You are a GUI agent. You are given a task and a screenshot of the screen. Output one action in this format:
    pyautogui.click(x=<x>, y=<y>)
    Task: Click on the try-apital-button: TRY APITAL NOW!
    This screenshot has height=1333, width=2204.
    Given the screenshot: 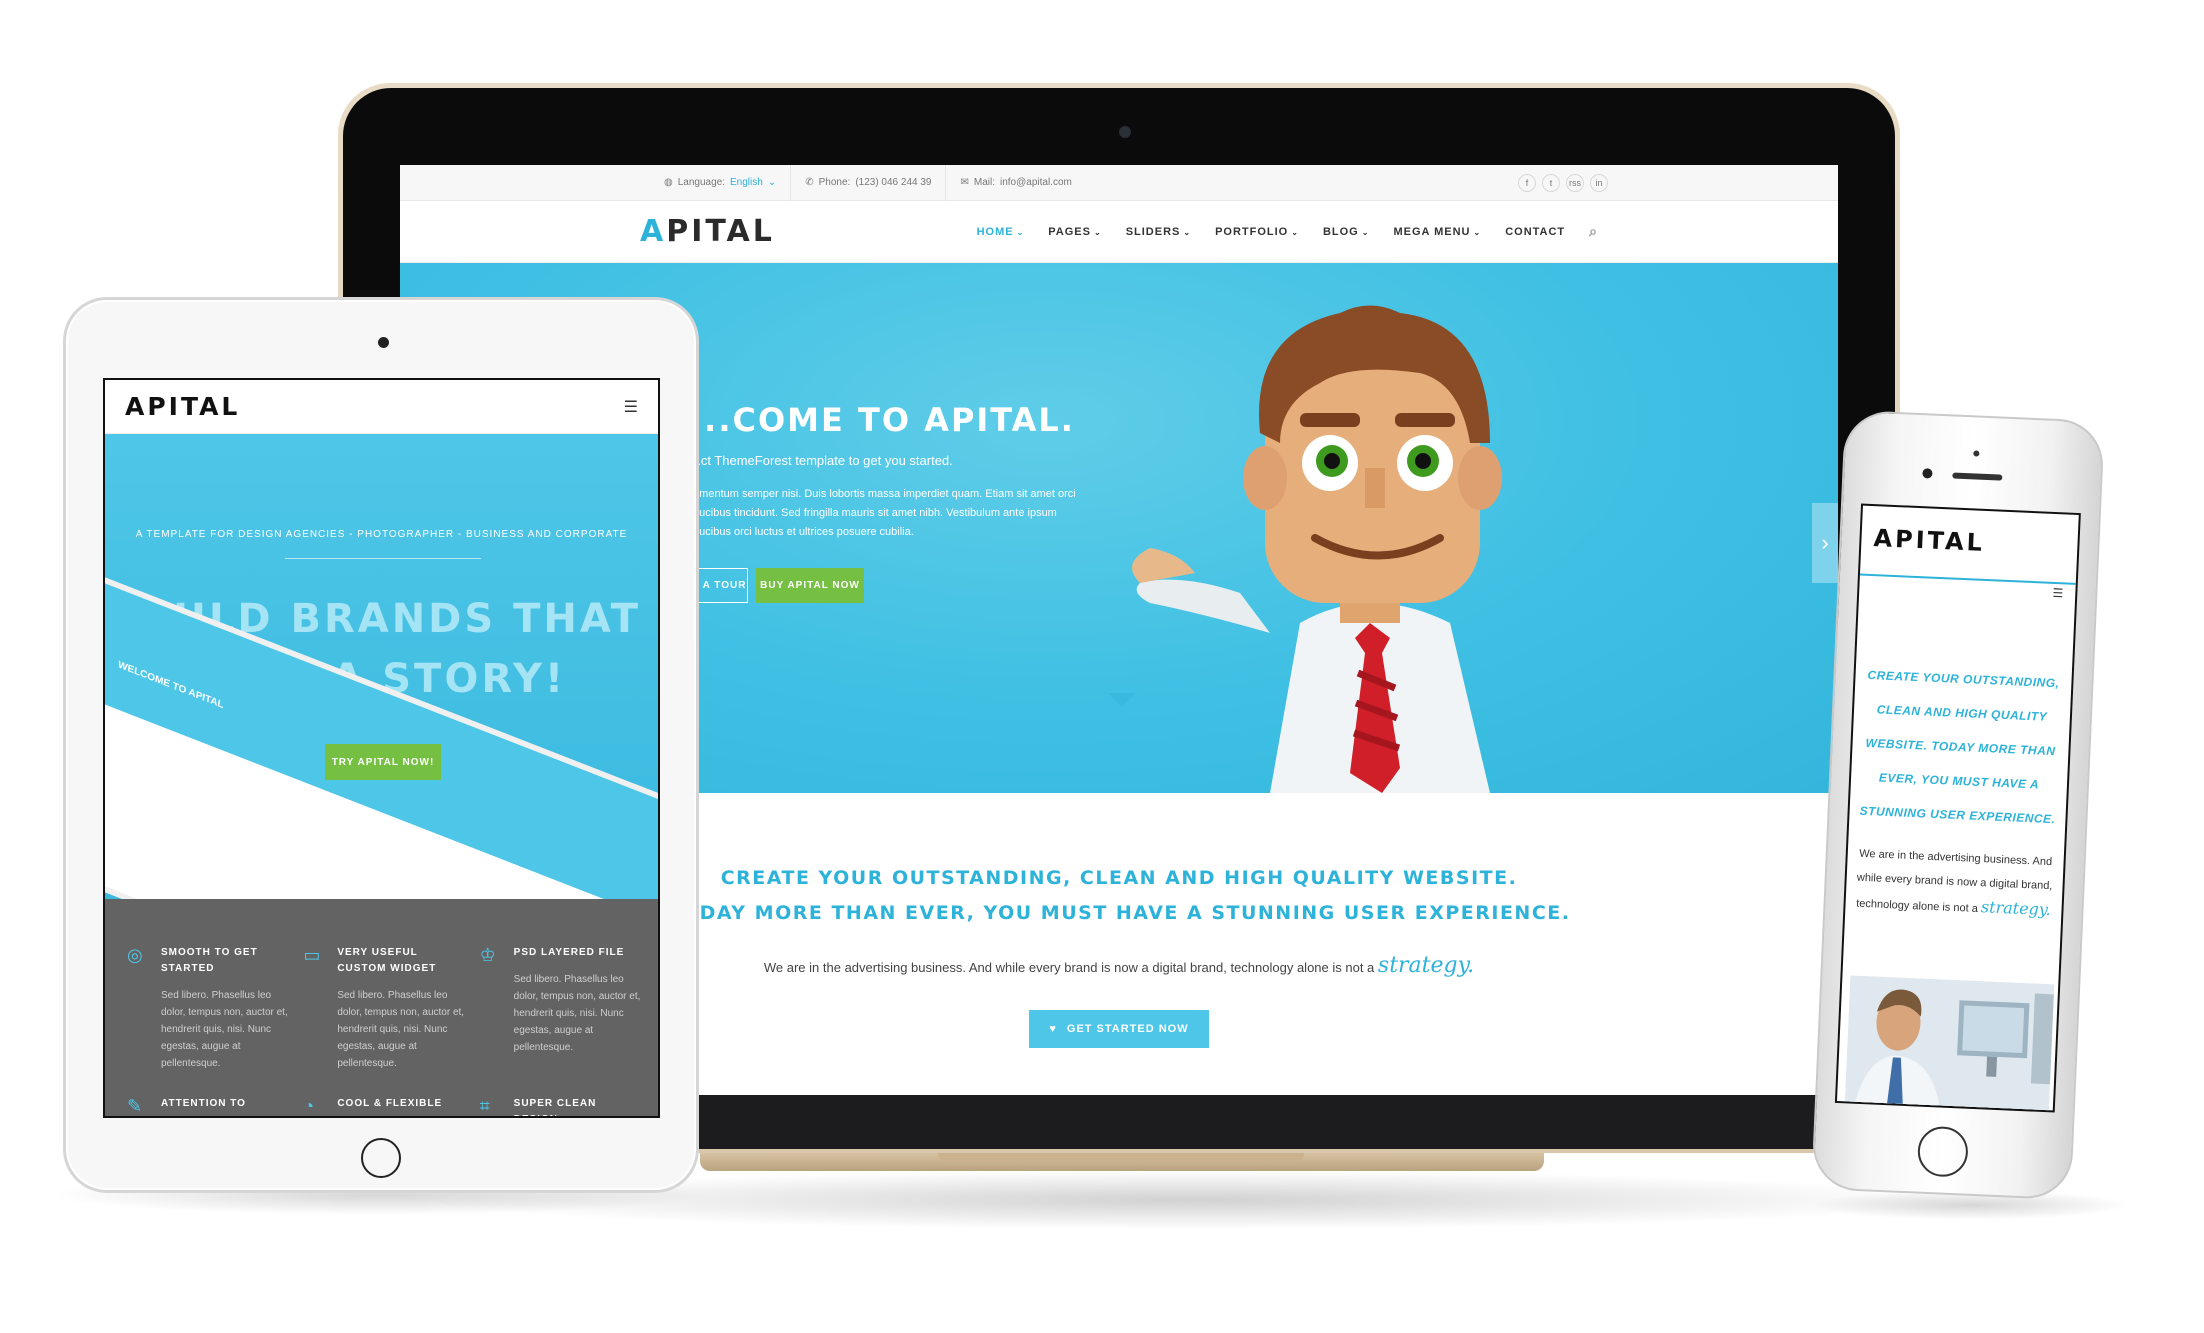 What is the action you would take?
    pyautogui.click(x=383, y=762)
    